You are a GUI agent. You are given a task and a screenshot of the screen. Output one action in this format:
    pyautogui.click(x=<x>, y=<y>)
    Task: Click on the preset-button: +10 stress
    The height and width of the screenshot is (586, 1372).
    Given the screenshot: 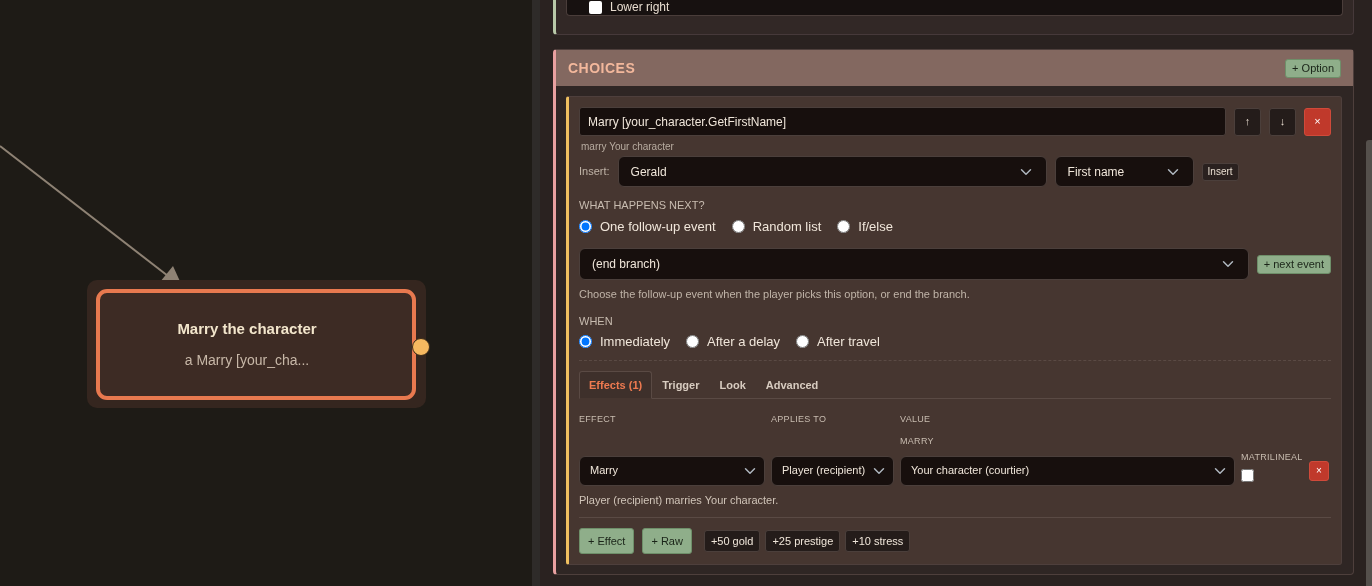 What is the action you would take?
    pyautogui.click(x=878, y=541)
    